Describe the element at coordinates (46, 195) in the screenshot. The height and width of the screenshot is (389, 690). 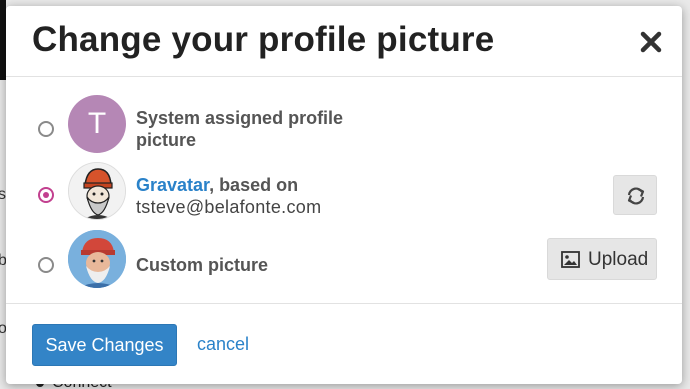
I see `radio-gravatar` at that location.